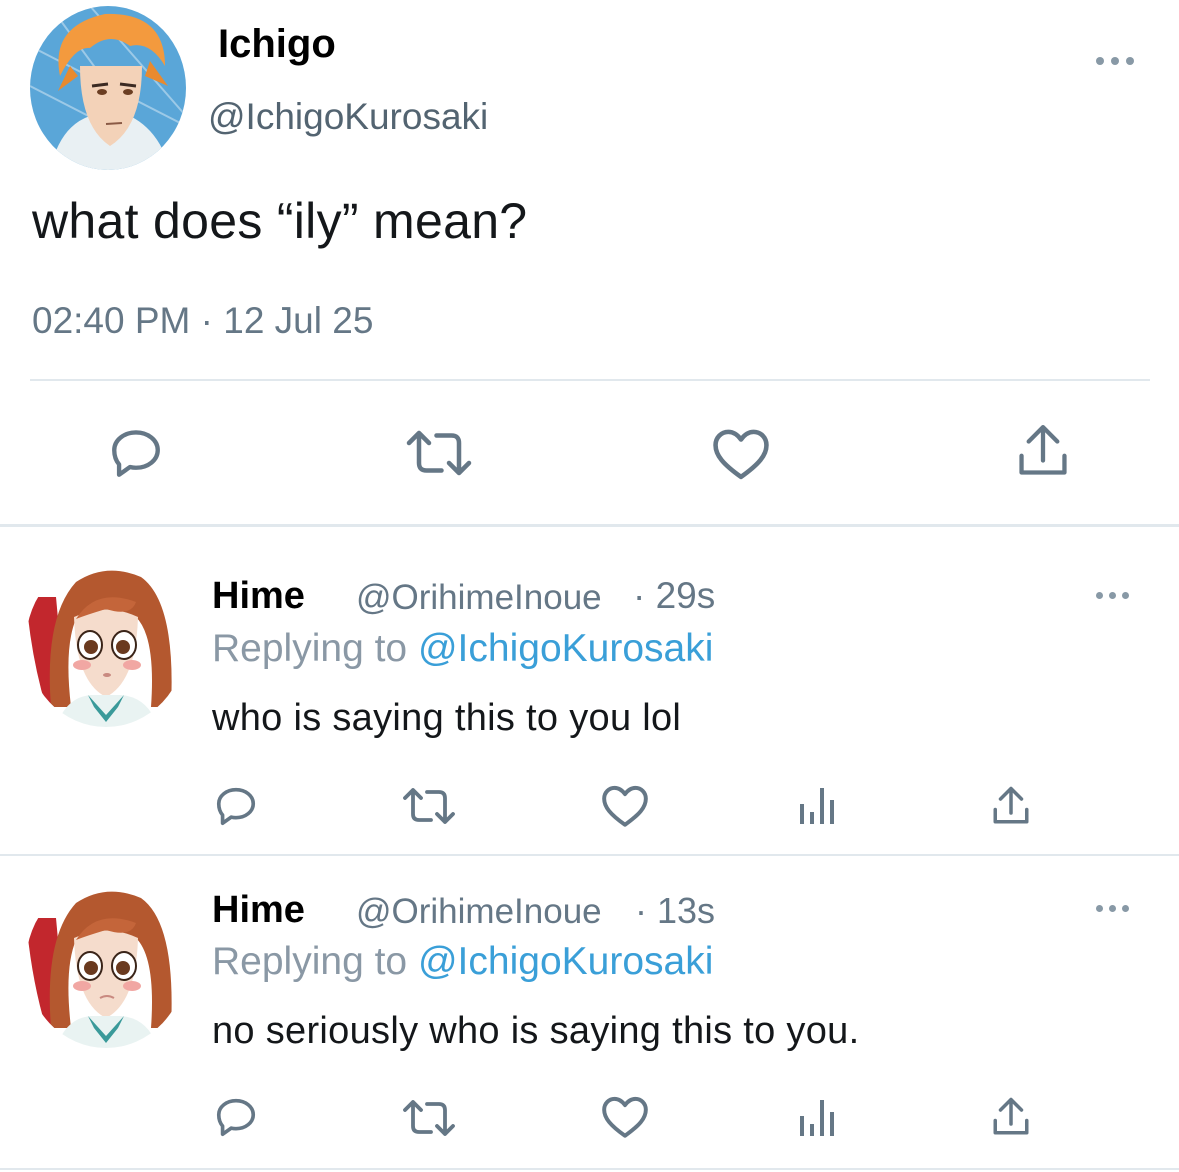 This screenshot has height=1172, width=1179. Describe the element at coordinates (277, 44) in the screenshot. I see `author-display-name: Ichigo` at that location.